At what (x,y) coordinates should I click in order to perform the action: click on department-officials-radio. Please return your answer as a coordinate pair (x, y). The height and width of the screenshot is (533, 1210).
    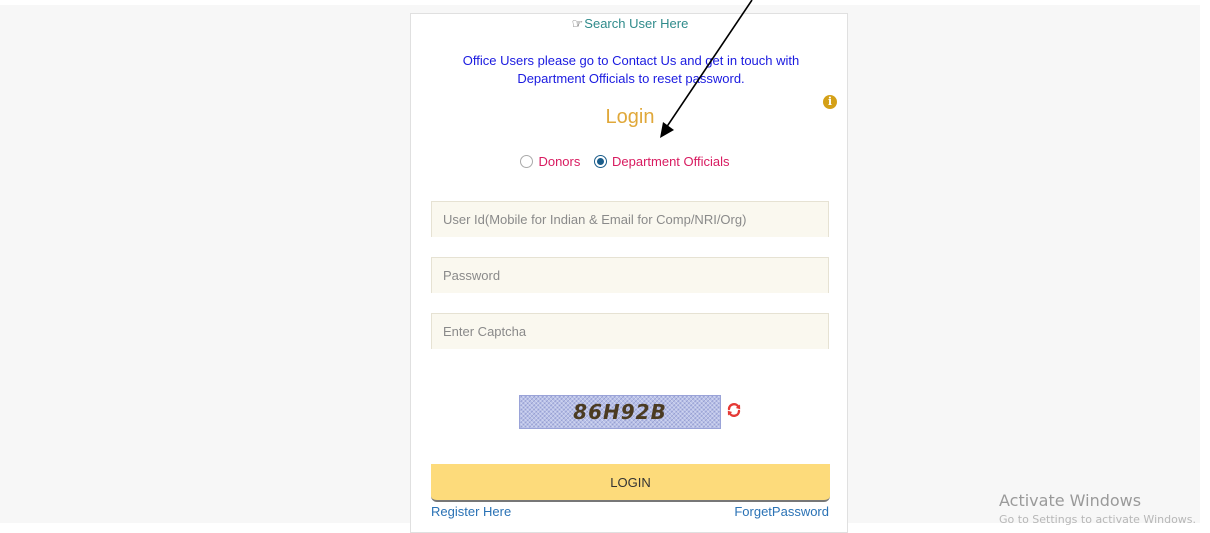
    Looking at the image, I should click on (600, 161).